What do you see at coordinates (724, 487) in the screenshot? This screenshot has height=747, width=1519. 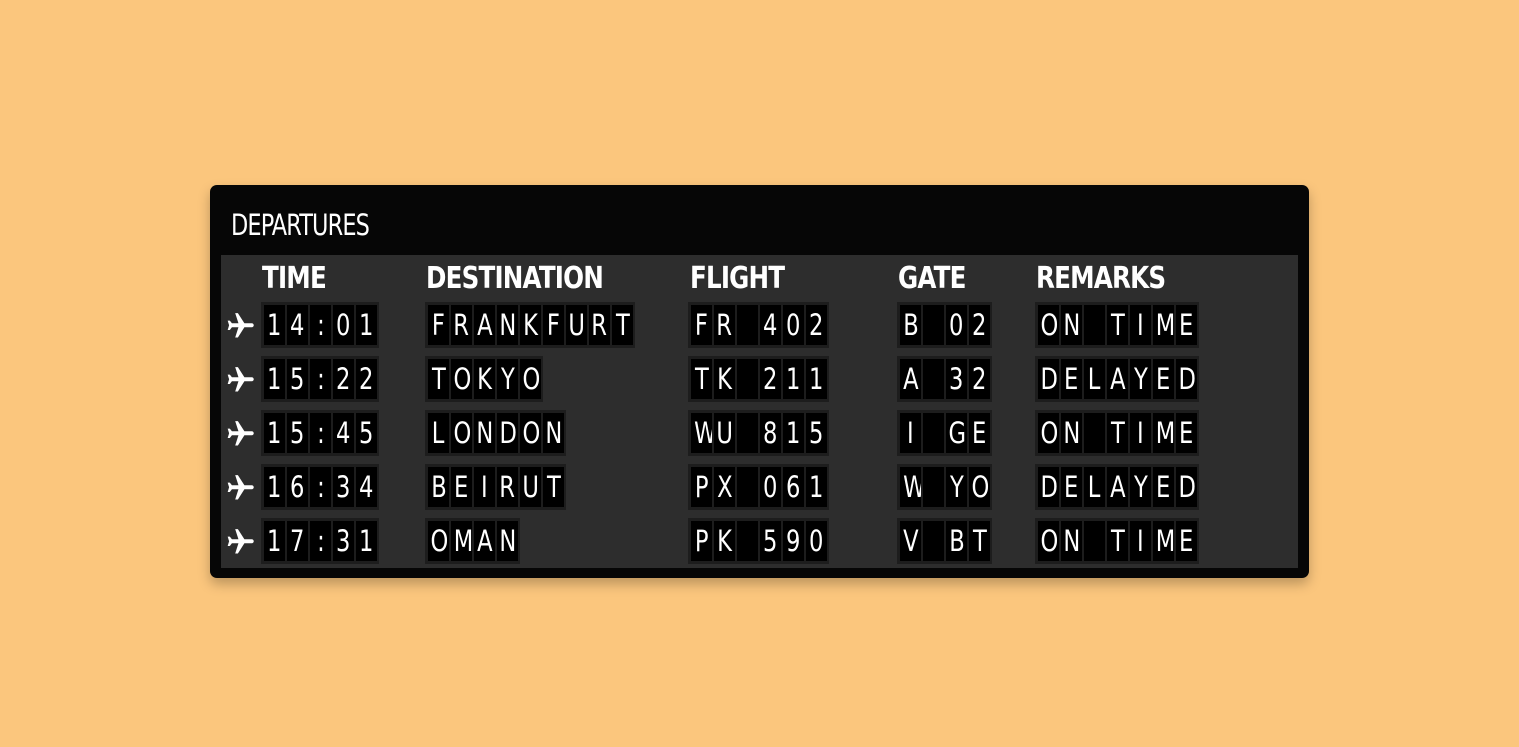 I see `flap-char: X` at bounding box center [724, 487].